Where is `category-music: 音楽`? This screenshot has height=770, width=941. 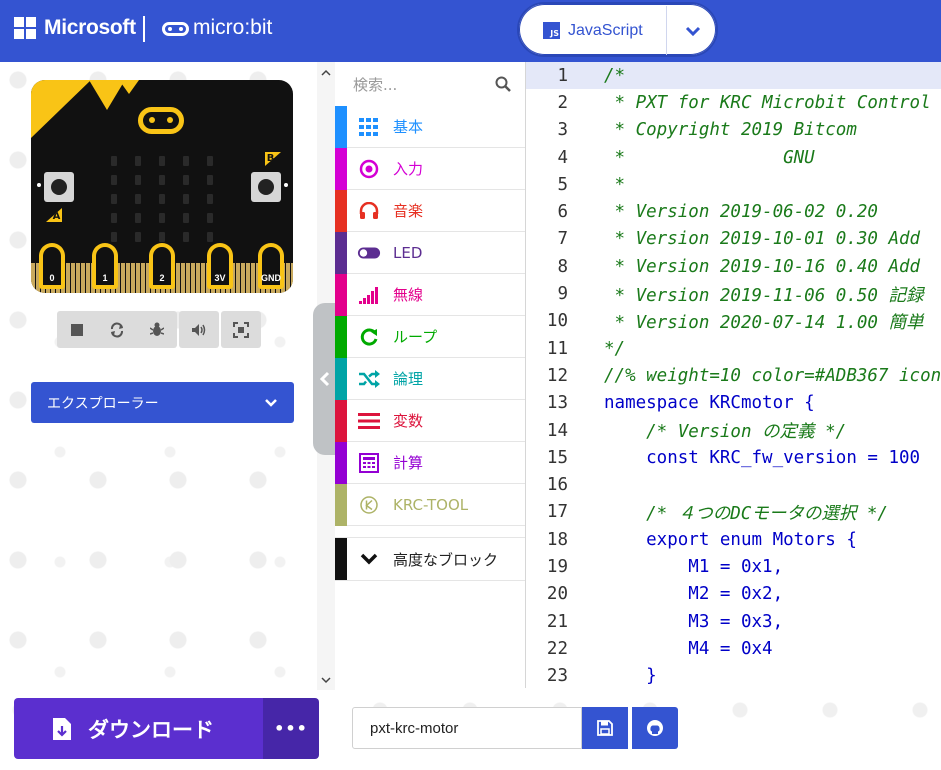 category-music: 音楽 is located at coordinates (430, 210).